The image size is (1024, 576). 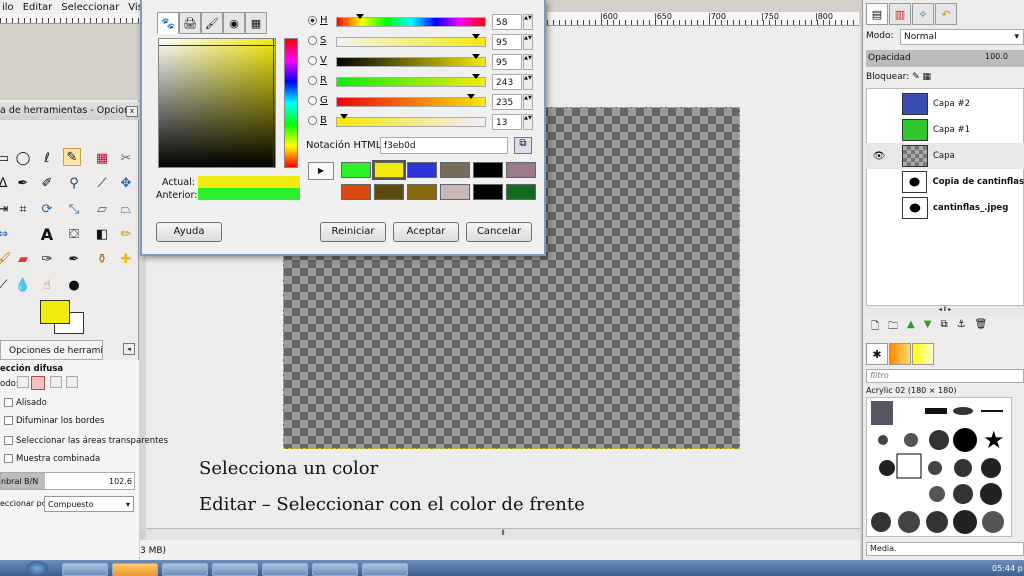 What do you see at coordinates (55, 312) in the screenshot?
I see `foreground-color-swatch` at bounding box center [55, 312].